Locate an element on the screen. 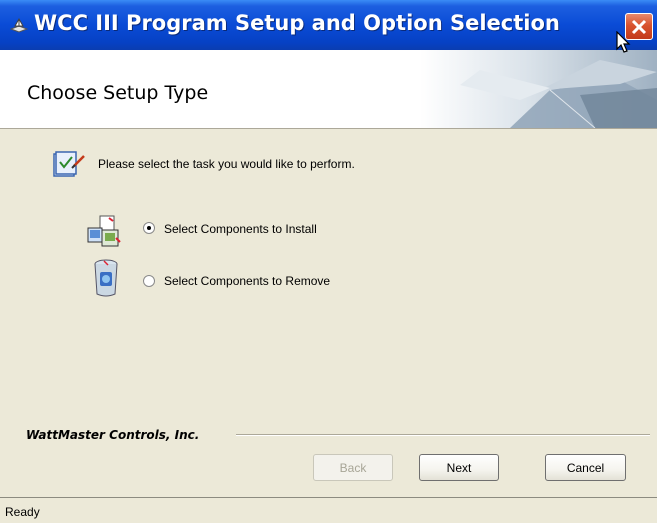 The image size is (657, 523). radio-selected-dot is located at coordinates (149, 228).